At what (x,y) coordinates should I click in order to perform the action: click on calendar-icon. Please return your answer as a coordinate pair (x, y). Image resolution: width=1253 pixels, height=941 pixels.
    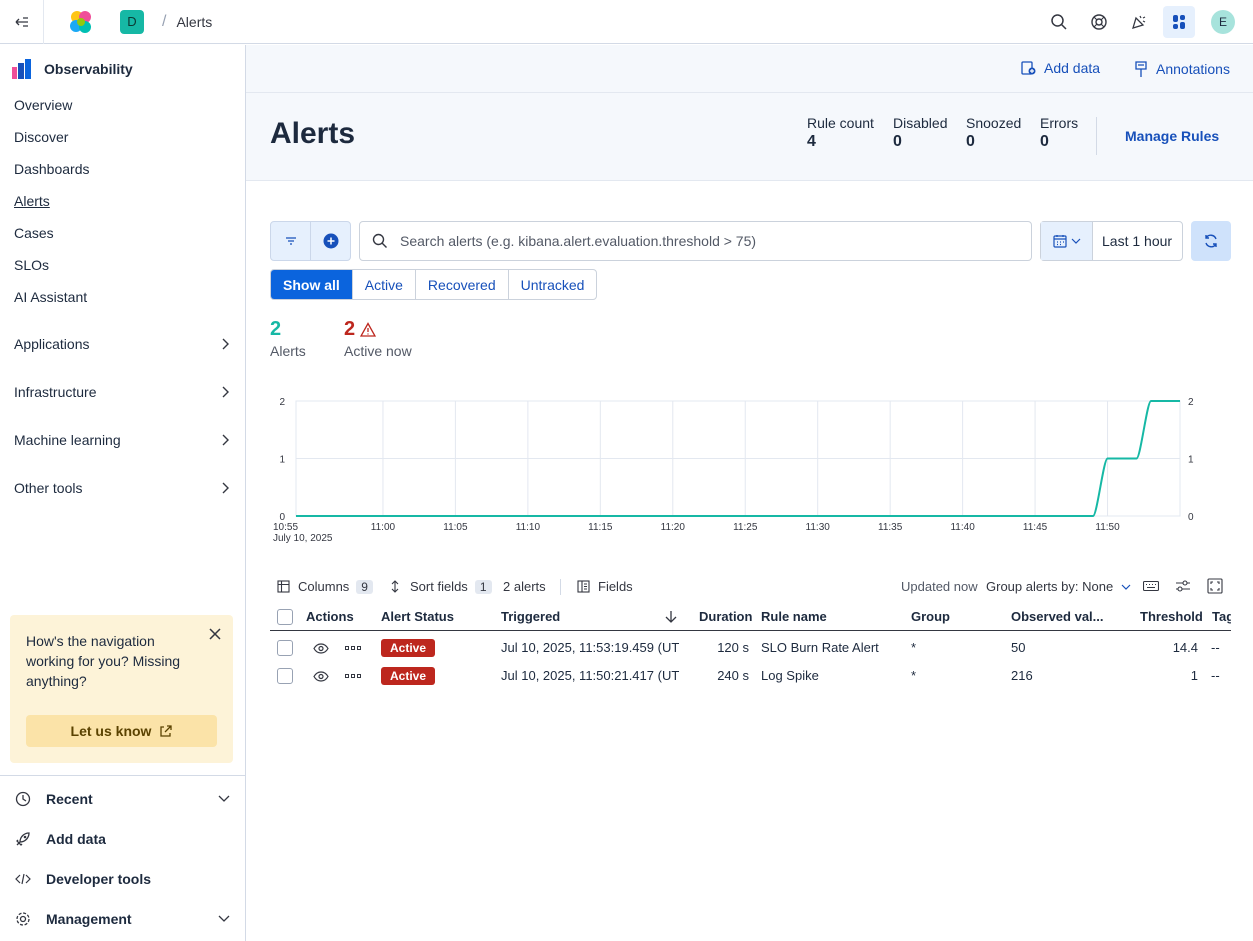
    Looking at the image, I should click on (1059, 241).